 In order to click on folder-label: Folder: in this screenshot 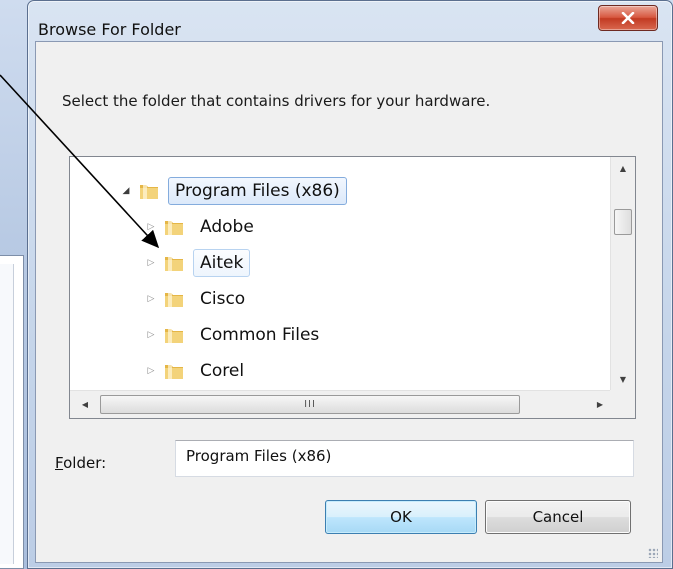, I will do `click(80, 463)`.